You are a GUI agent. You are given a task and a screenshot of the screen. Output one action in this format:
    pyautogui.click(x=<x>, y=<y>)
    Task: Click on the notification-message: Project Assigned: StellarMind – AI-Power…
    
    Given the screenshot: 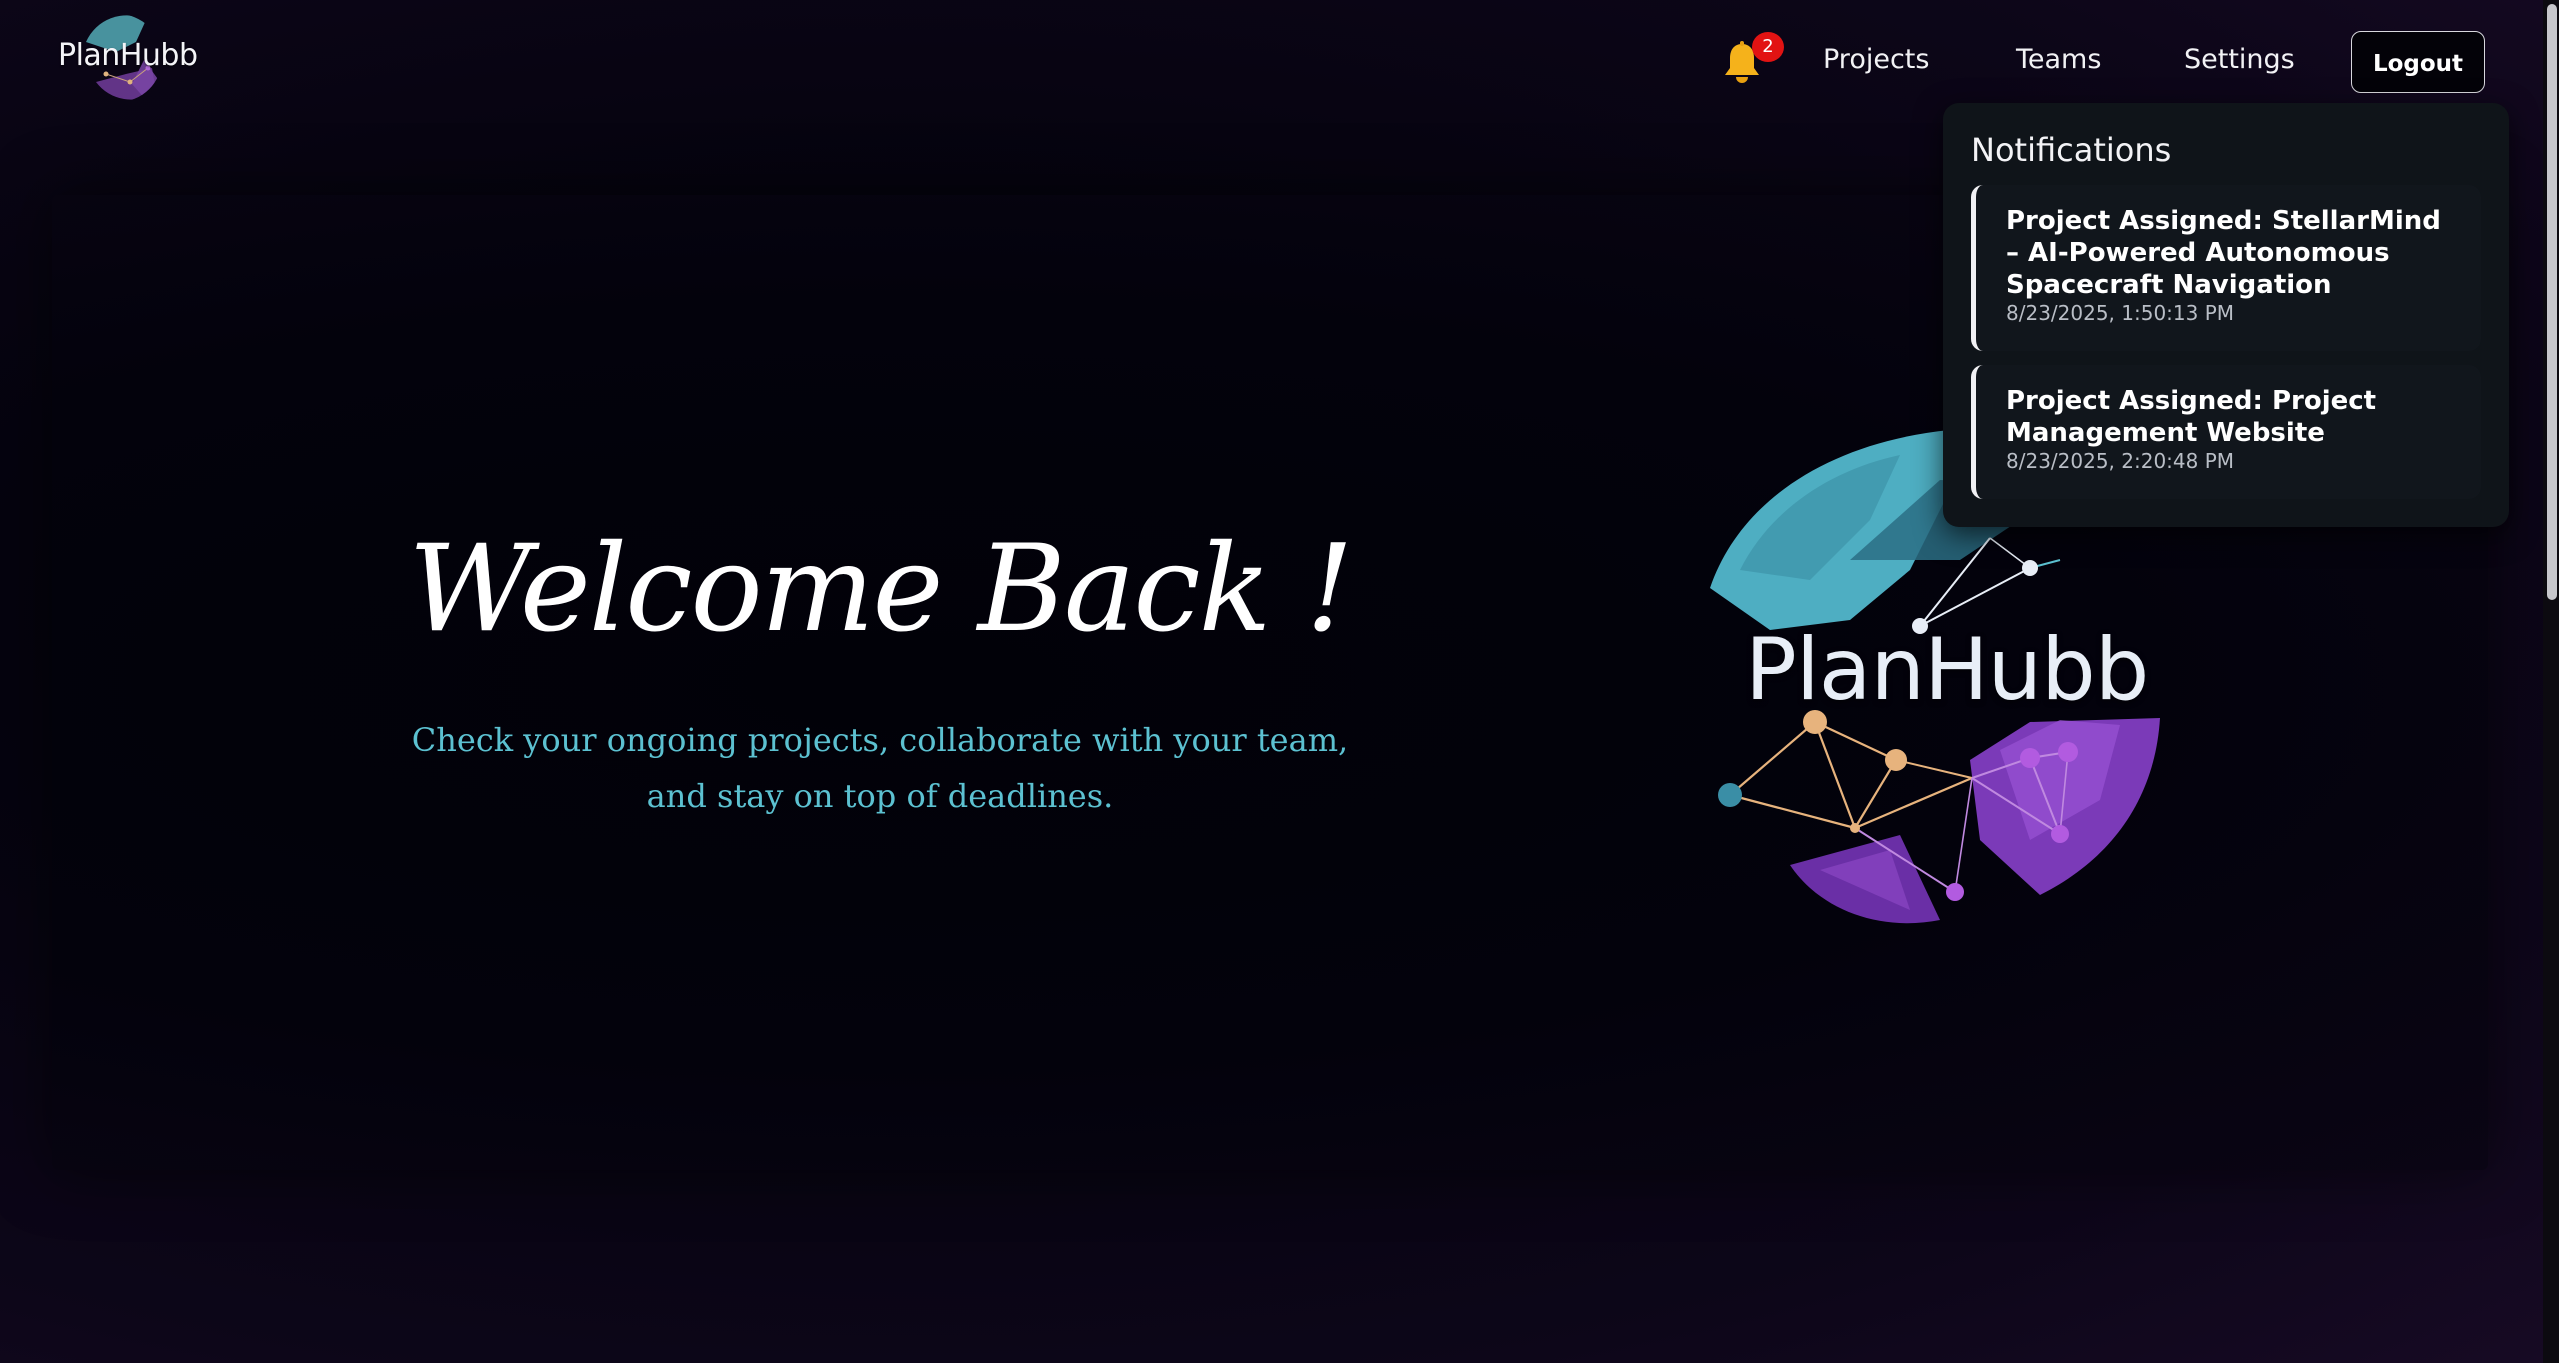 What is the action you would take?
    pyautogui.click(x=2223, y=253)
    